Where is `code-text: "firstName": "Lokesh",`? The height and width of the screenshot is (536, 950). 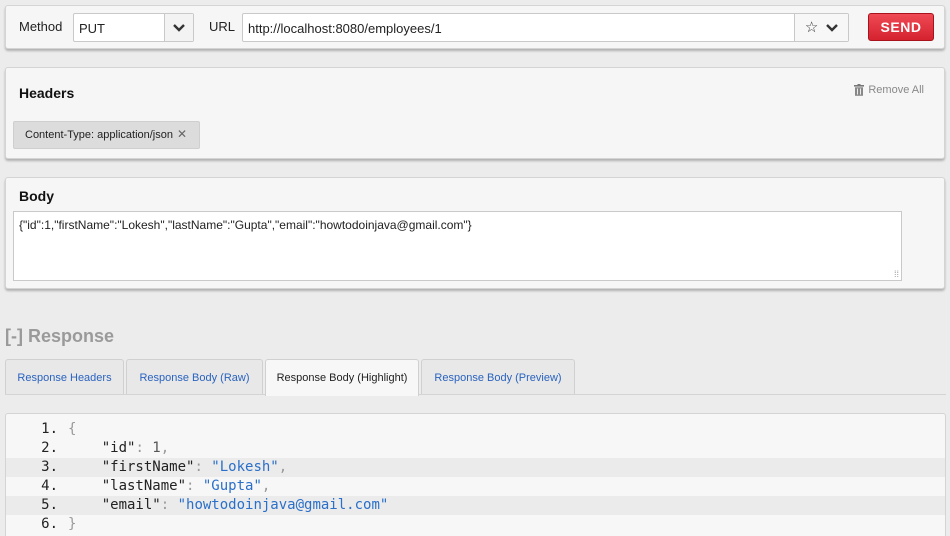
code-text: "firstName": "Lokesh", is located at coordinates (194, 467).